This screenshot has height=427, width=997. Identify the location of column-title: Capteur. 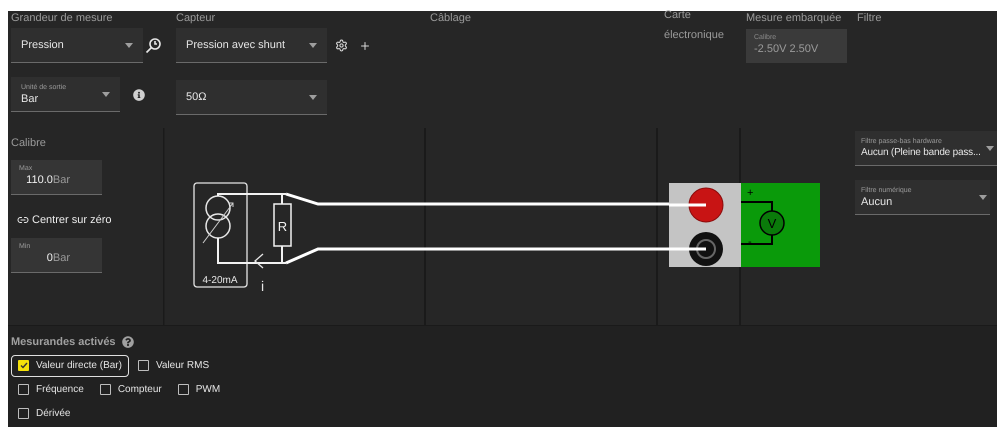
(196, 18).